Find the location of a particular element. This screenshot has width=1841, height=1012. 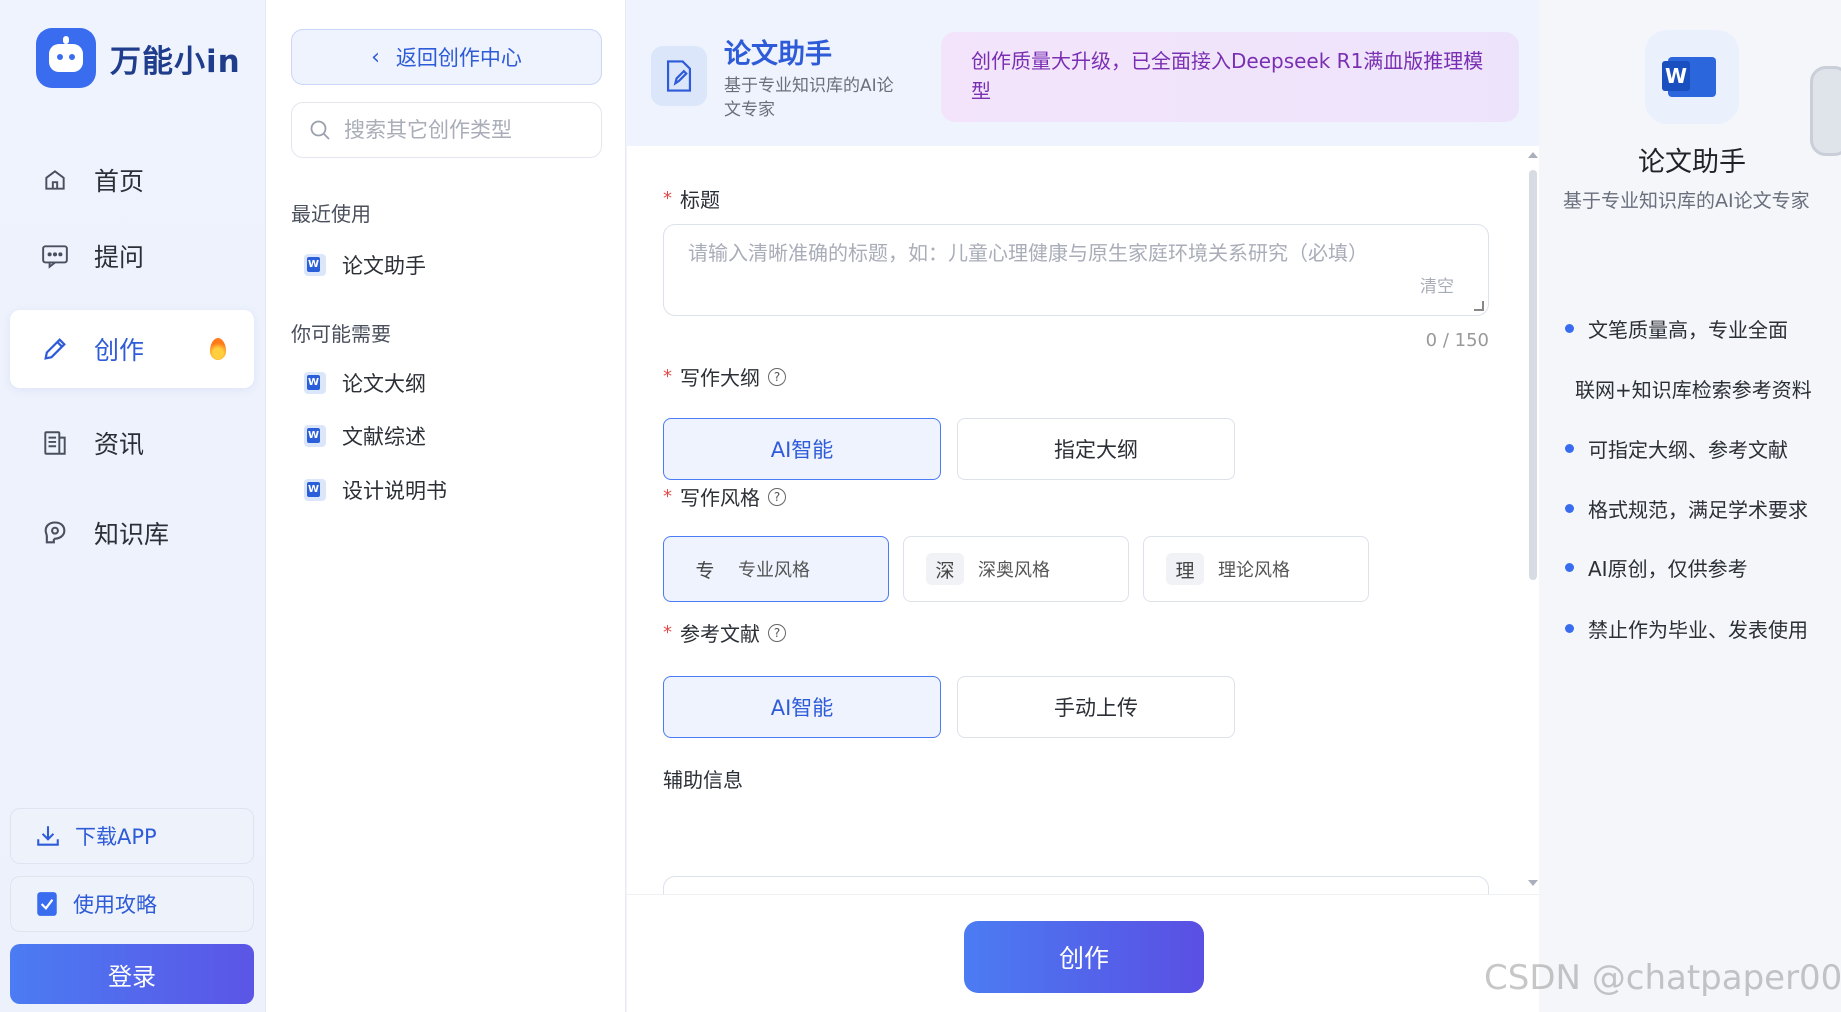

aux-info-field-label: 辅助信息 is located at coordinates (703, 778).